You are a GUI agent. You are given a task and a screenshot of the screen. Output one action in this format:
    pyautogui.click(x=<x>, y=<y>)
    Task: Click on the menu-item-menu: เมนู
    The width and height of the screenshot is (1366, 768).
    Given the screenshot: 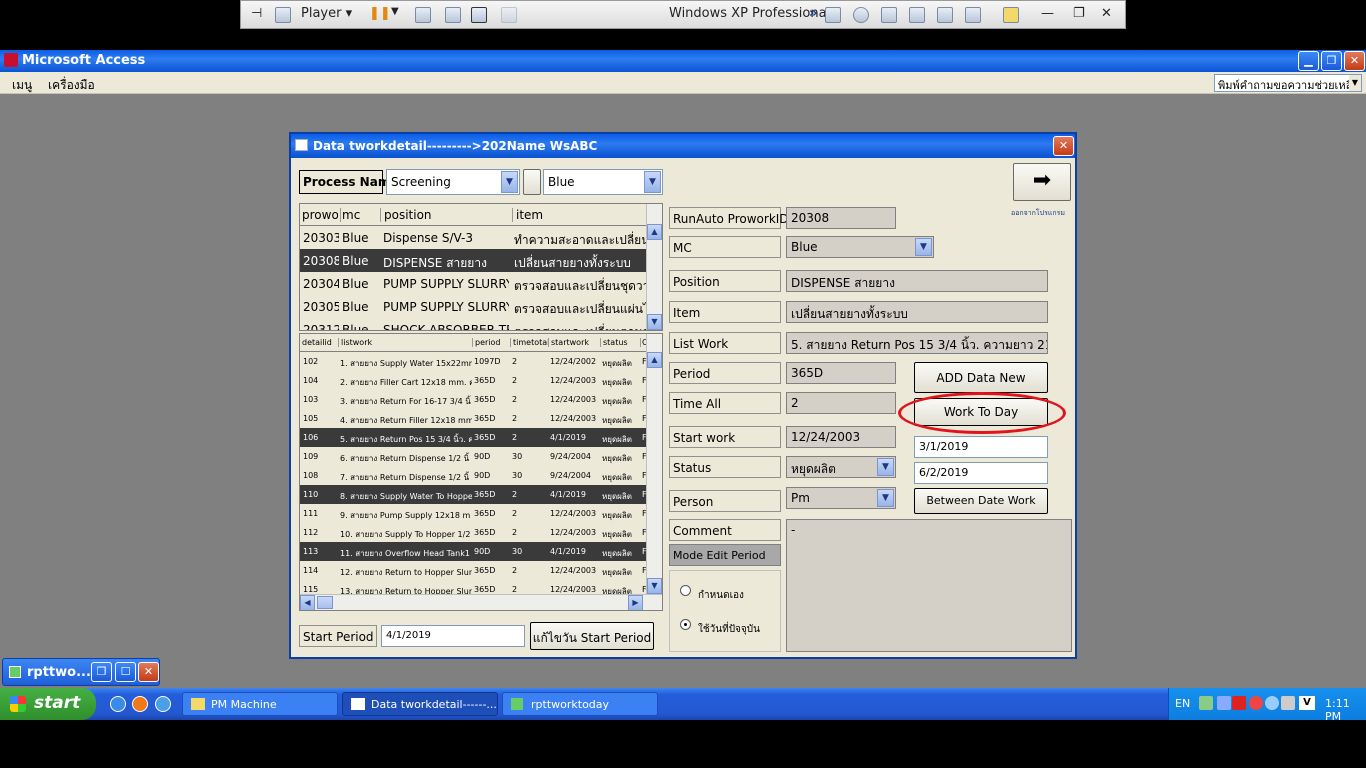 What is the action you would take?
    pyautogui.click(x=22, y=85)
    